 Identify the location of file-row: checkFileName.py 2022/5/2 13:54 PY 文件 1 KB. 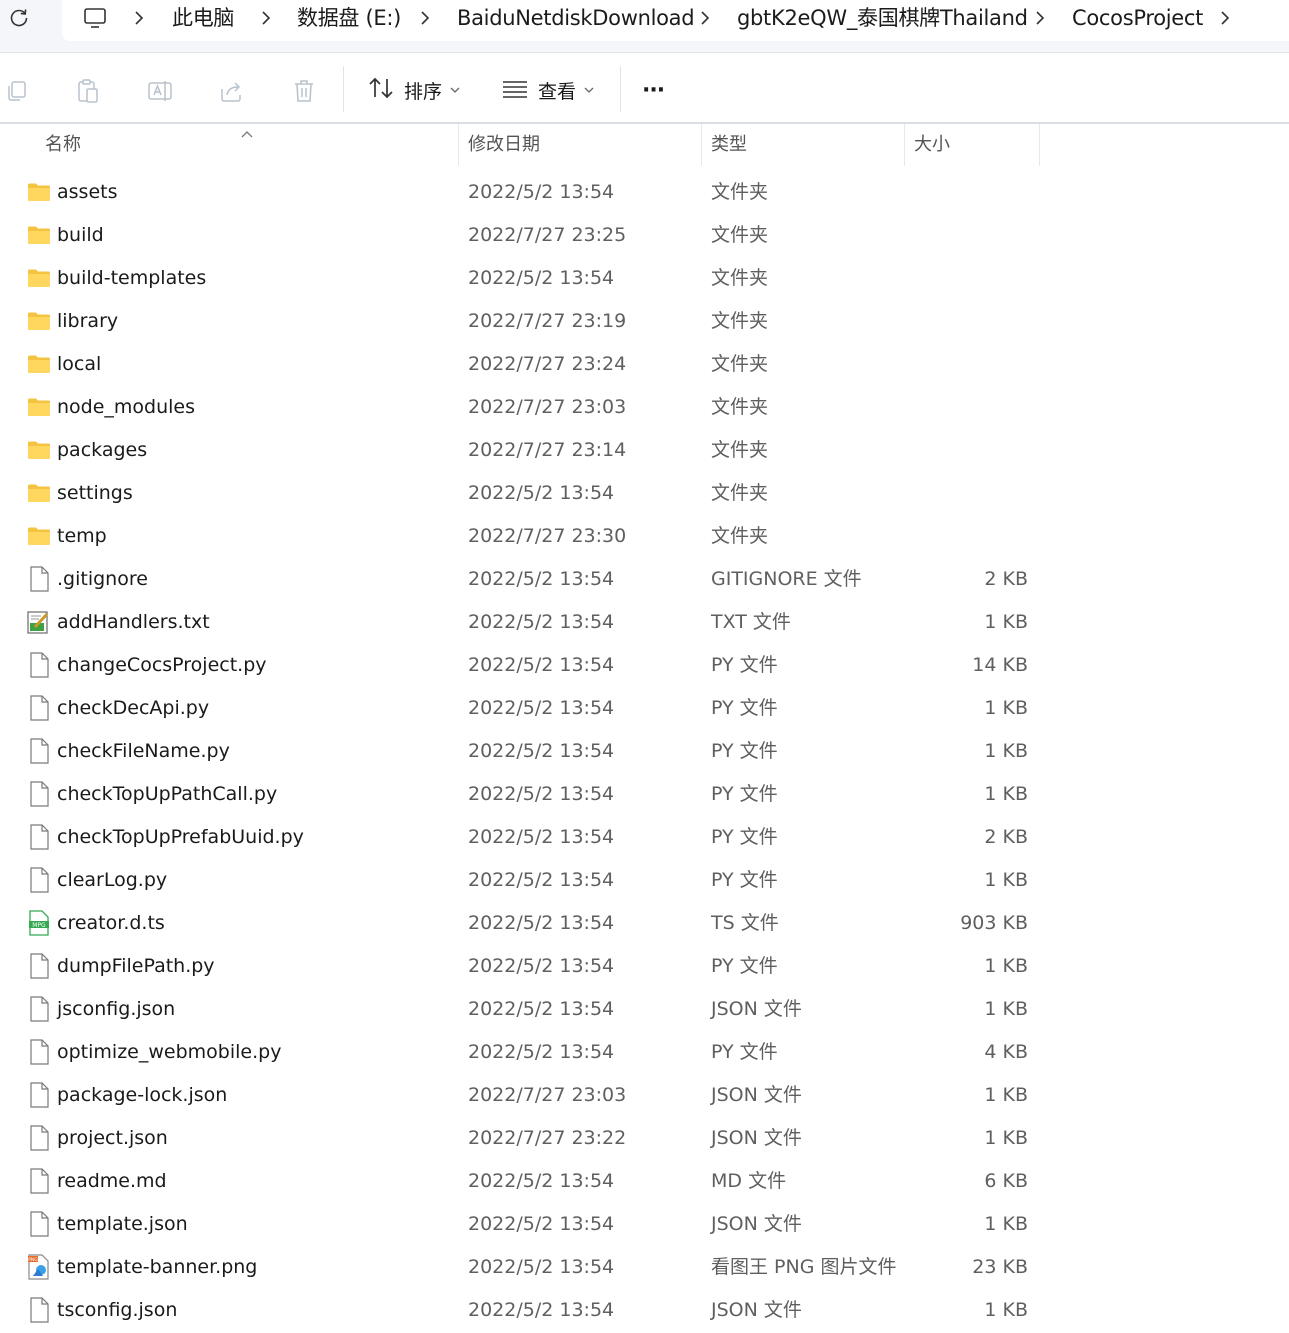
(644, 751).